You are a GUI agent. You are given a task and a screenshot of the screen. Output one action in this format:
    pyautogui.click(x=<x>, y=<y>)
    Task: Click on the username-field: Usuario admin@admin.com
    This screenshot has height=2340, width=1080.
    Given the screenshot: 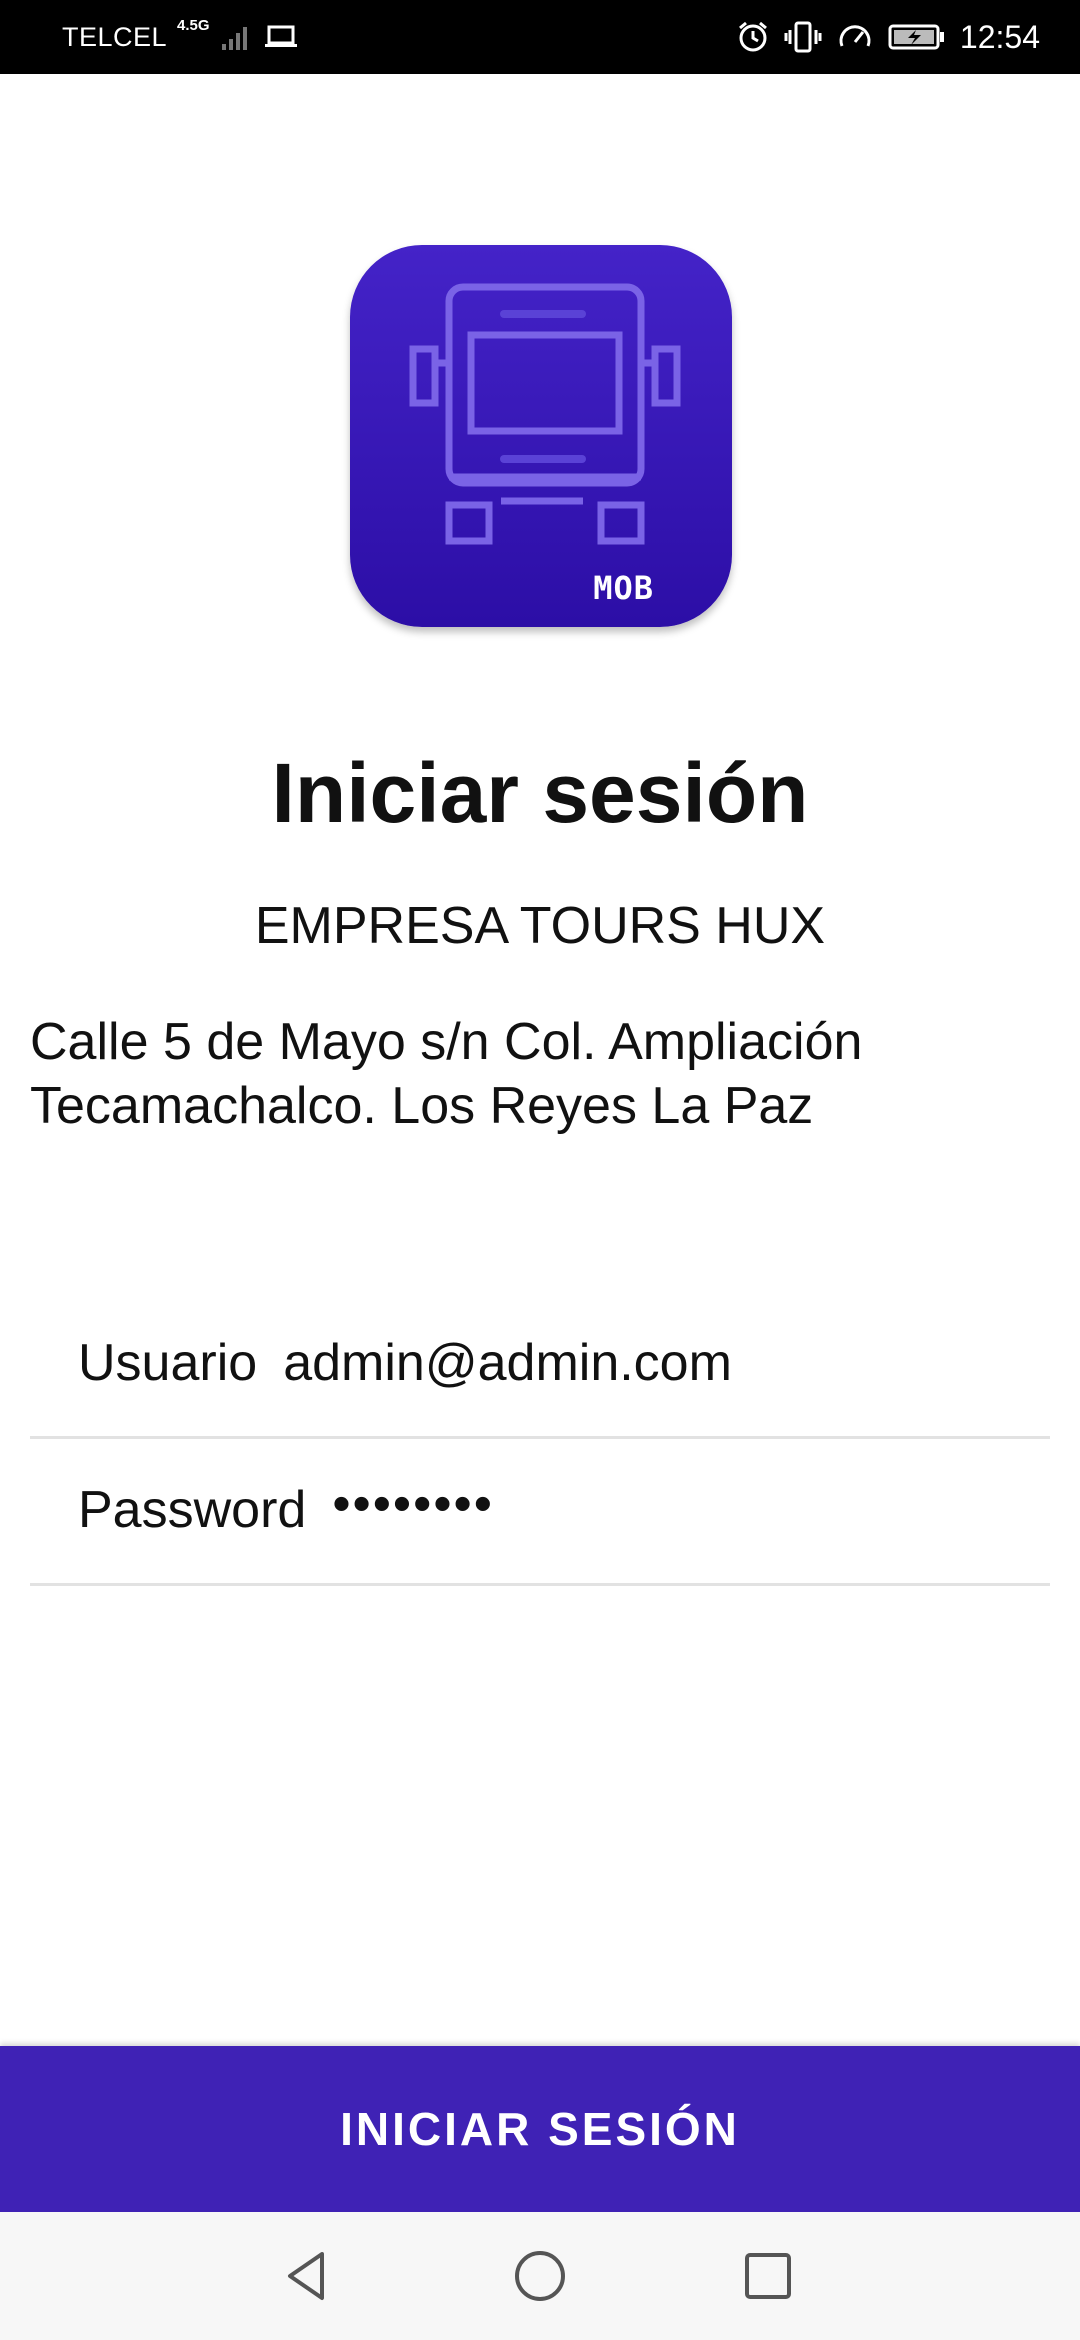 What is the action you would take?
    pyautogui.click(x=540, y=1364)
    